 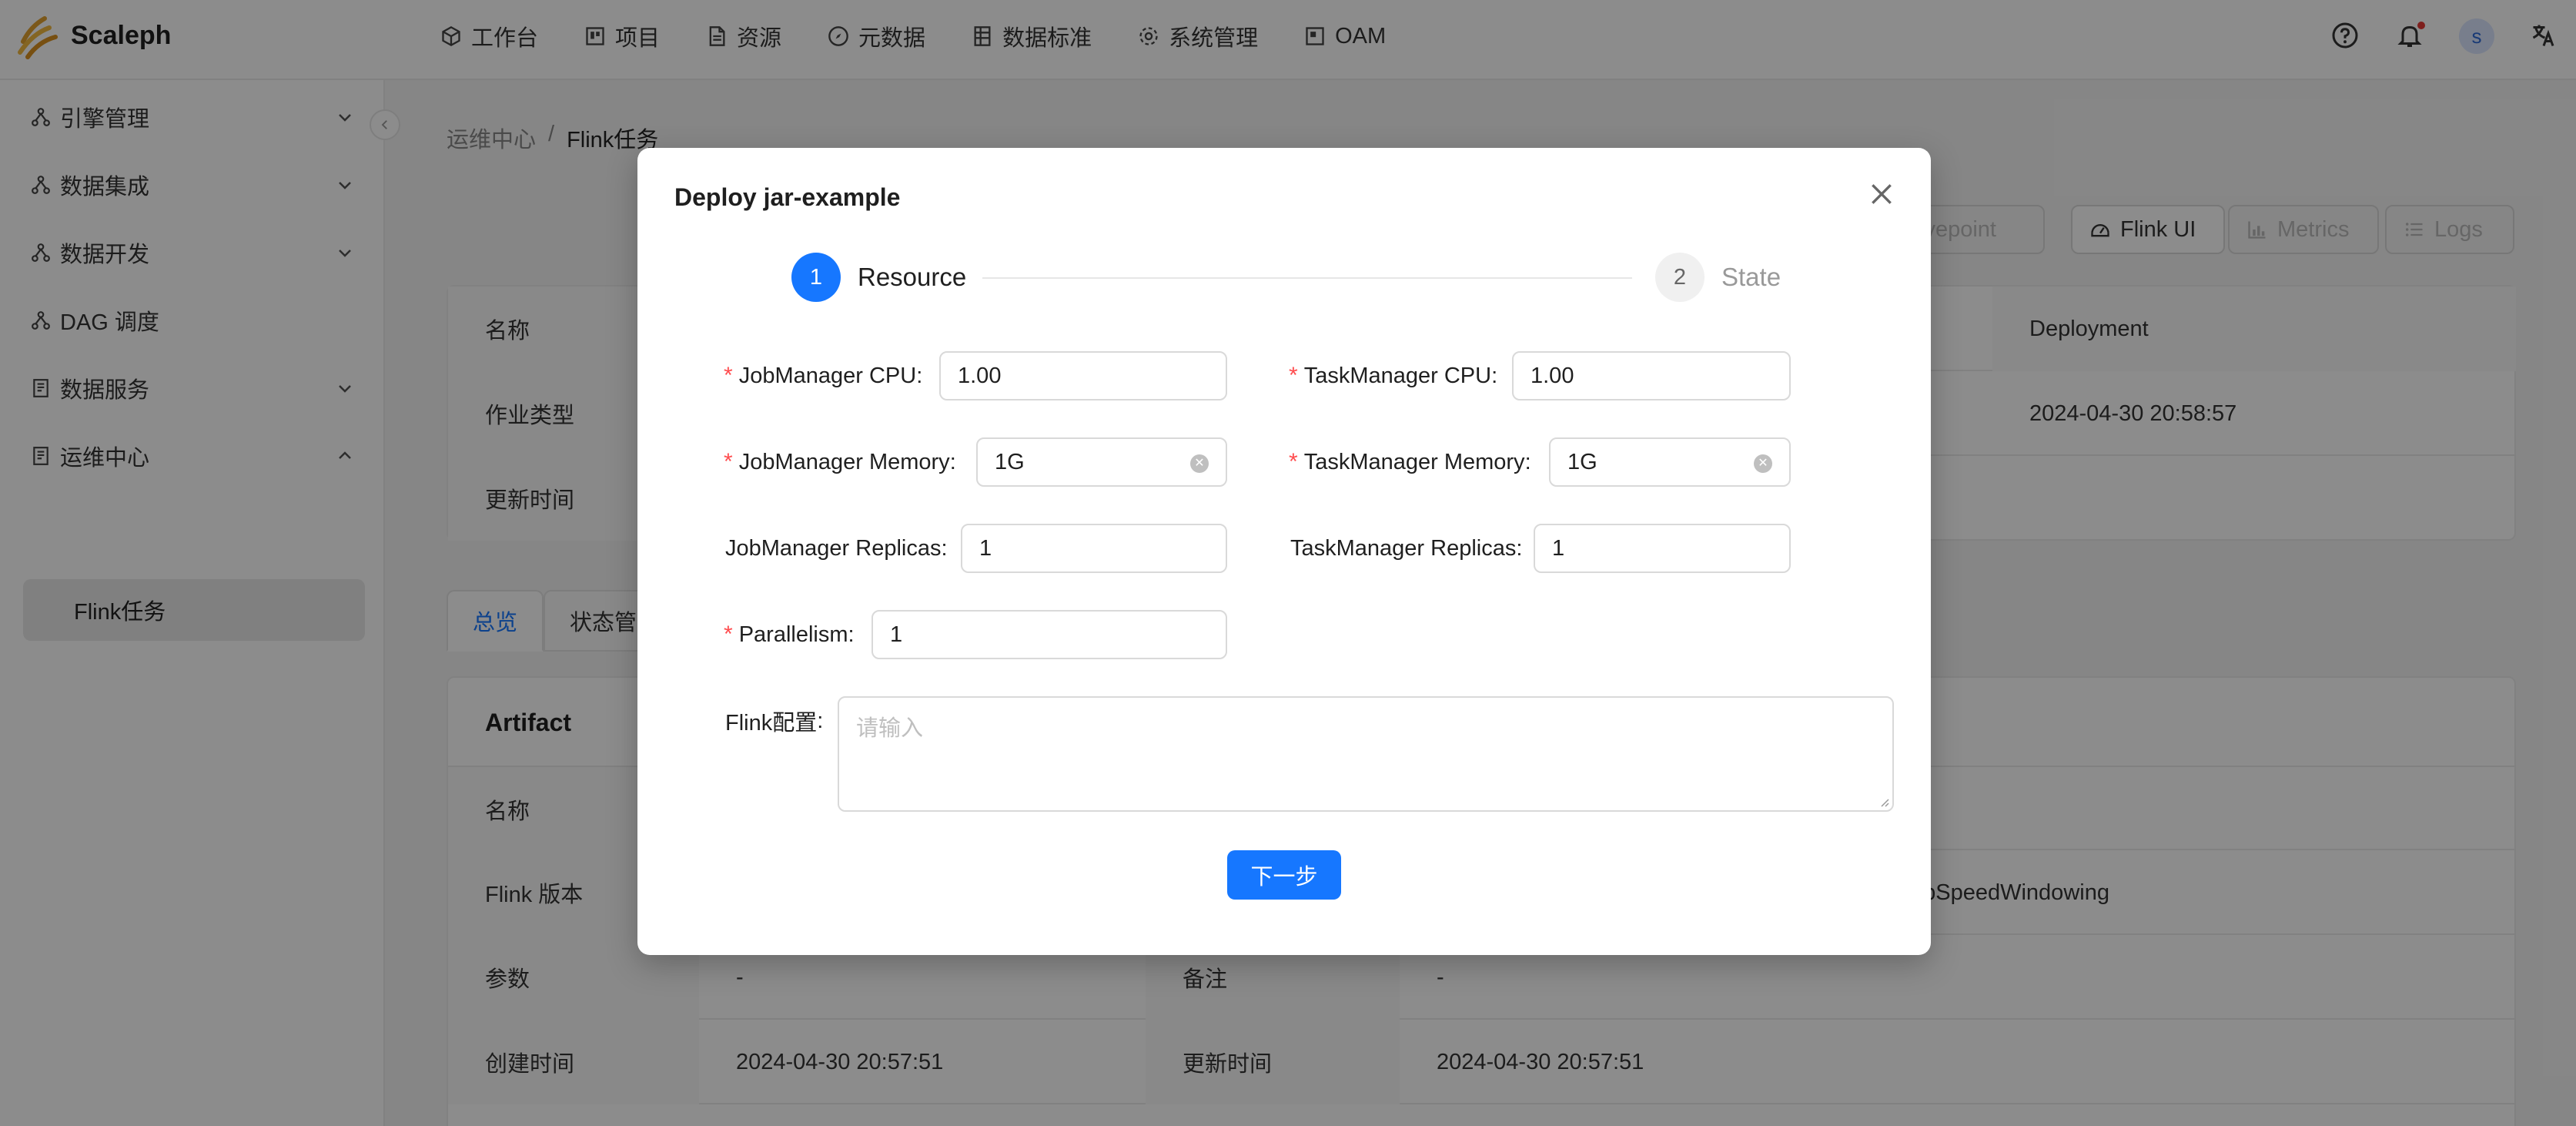 I want to click on tm-memory-select: 1G ✕, so click(x=1670, y=462).